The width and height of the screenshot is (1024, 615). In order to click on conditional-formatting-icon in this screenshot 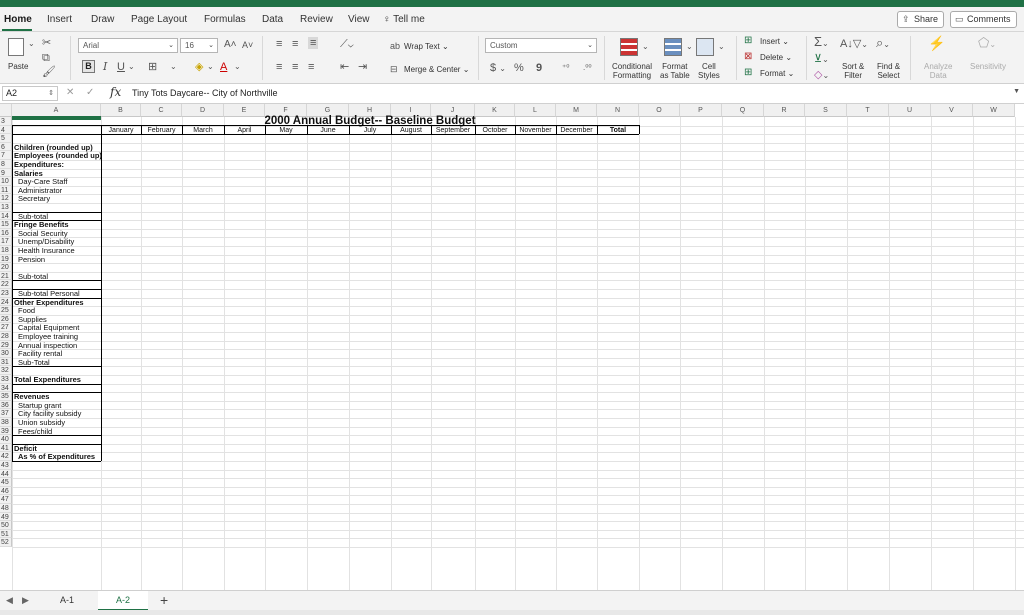, I will do `click(629, 47)`.